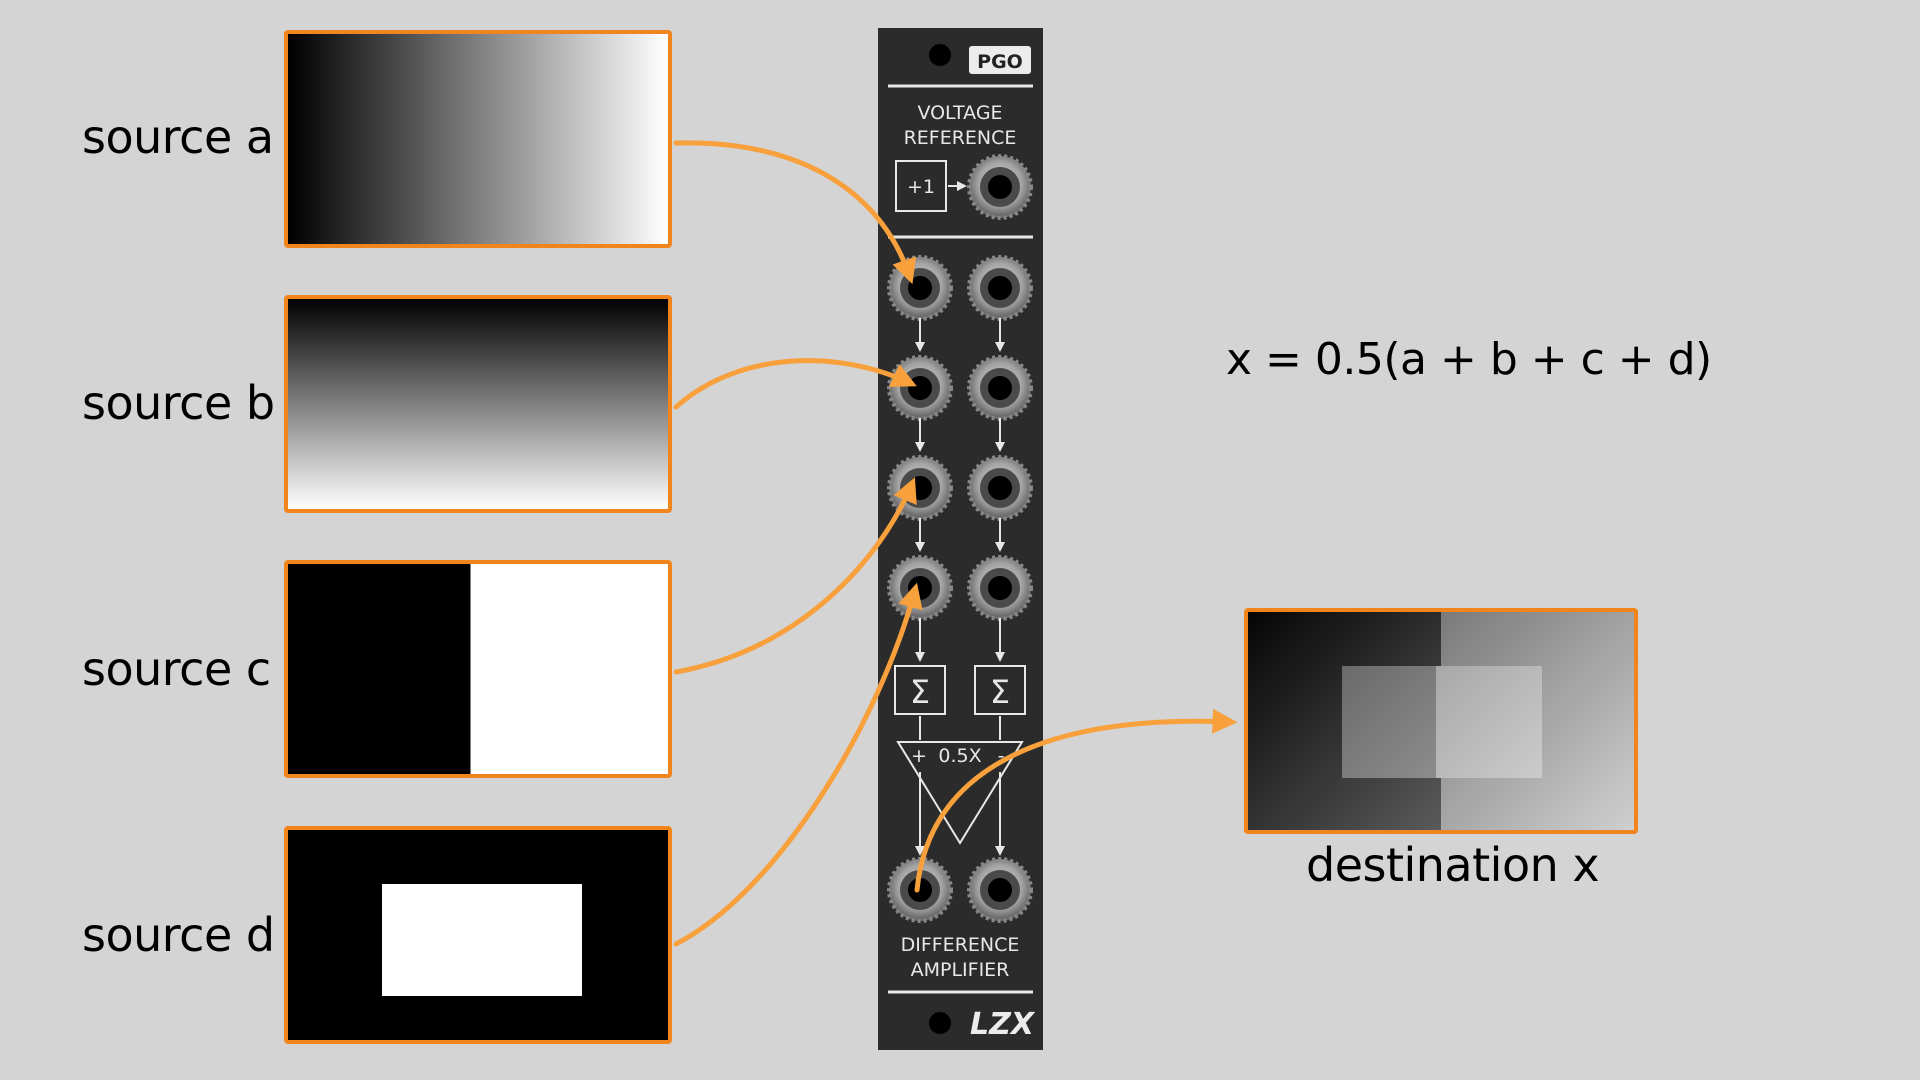 The image size is (1920, 1080). What do you see at coordinates (960, 970) in the screenshot?
I see `section-bottom-line2: AMPLIFIER` at bounding box center [960, 970].